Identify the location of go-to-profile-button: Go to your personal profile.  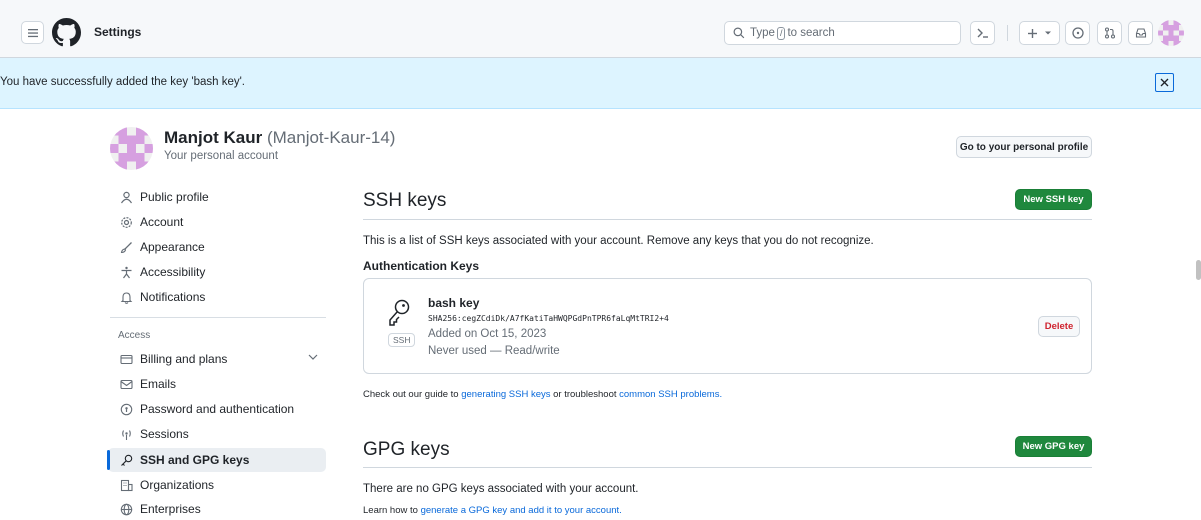
(1024, 147).